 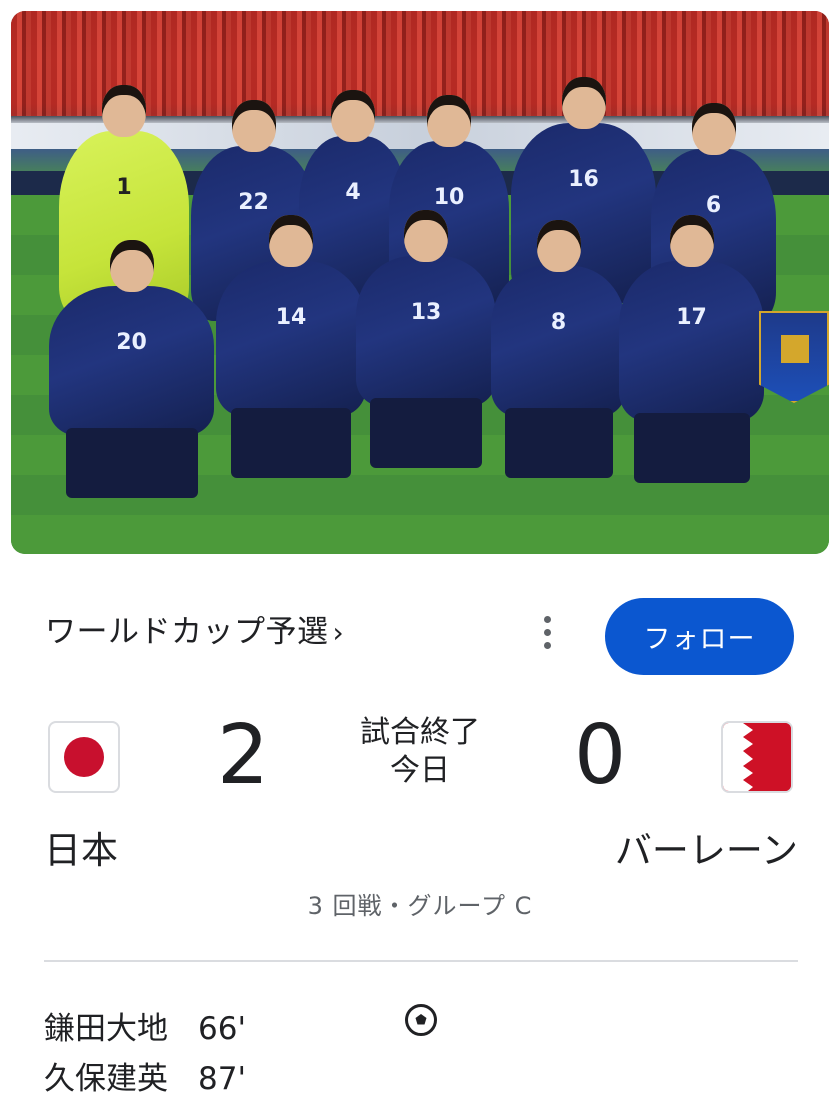 I want to click on match-status-text: 試合終了, so click(x=420, y=732).